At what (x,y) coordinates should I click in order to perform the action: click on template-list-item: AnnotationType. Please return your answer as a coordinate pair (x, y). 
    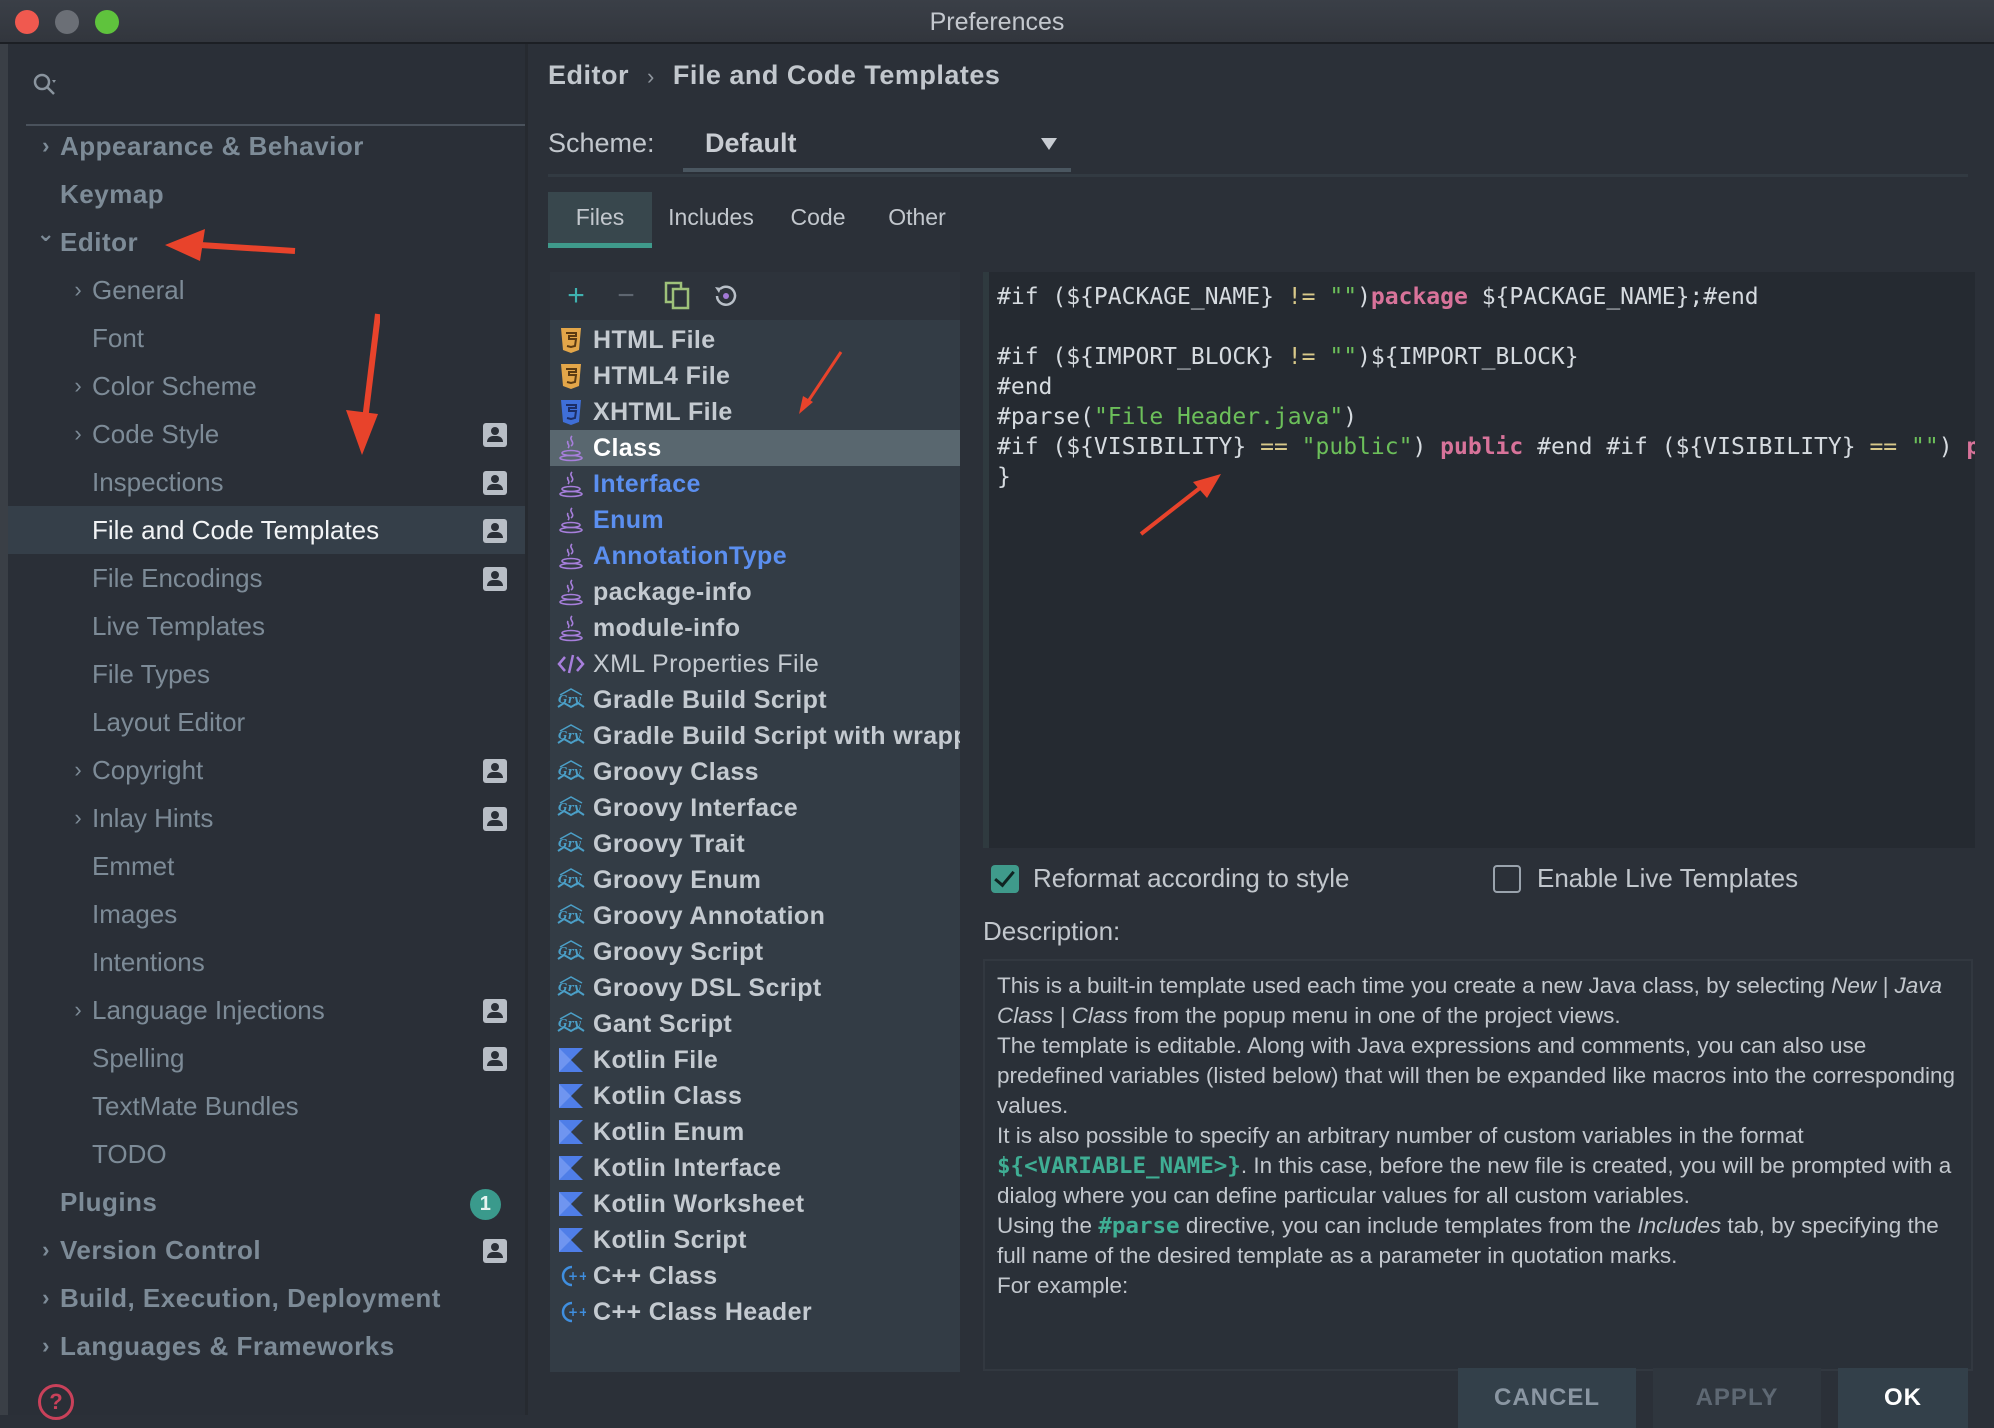
    Looking at the image, I should click on (755, 556).